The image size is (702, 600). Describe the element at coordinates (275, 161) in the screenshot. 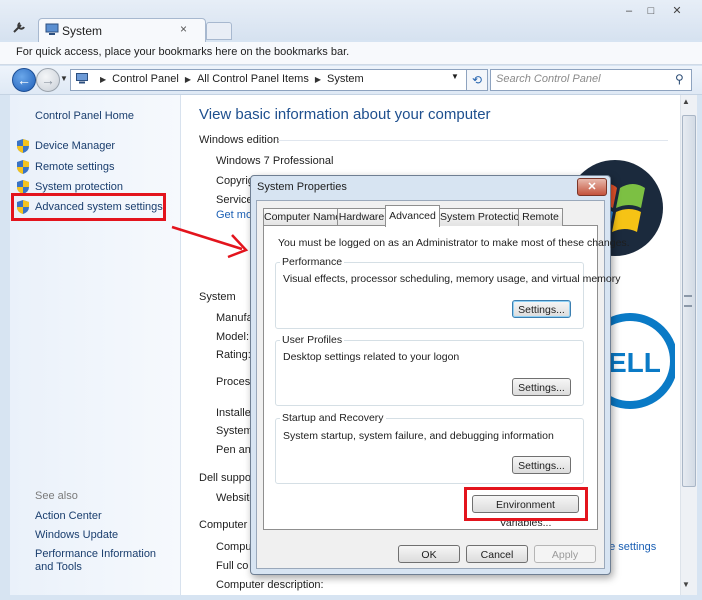

I see `windows-edition-value: Windows 7 Professional` at that location.